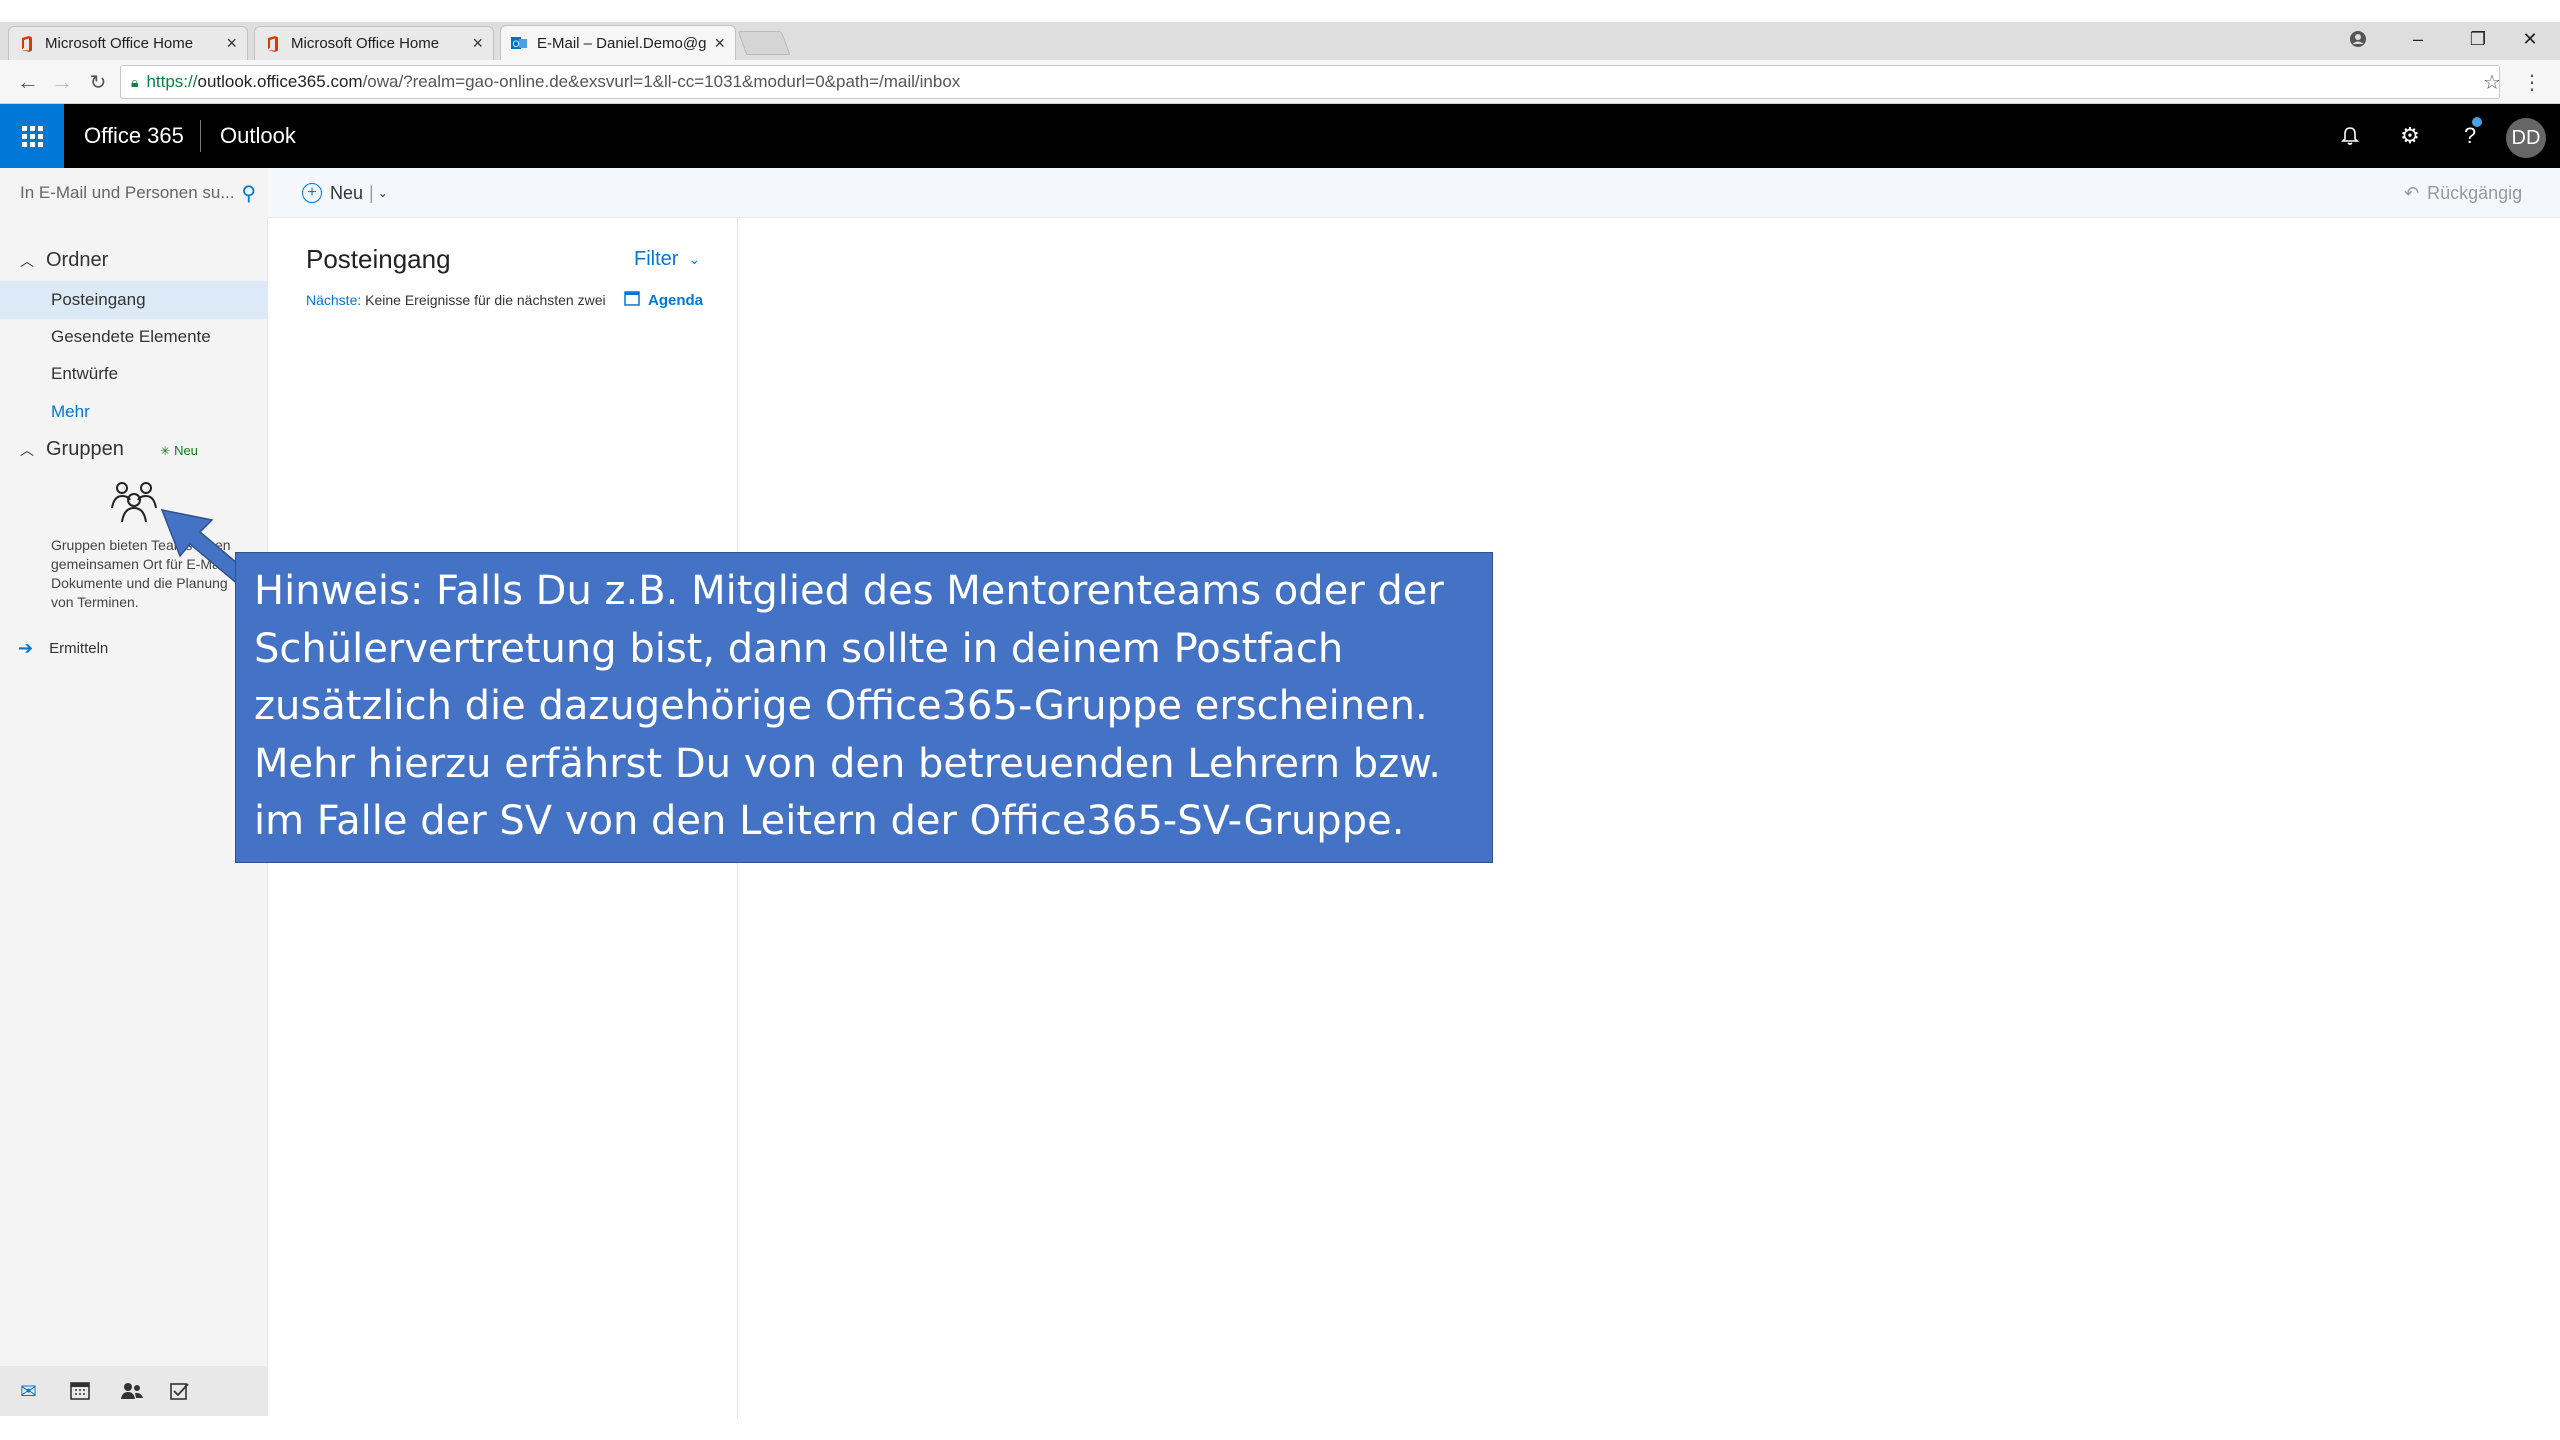 The image size is (2560, 1440). What do you see at coordinates (79, 648) in the screenshot?
I see `discover-label: Ermitteln` at bounding box center [79, 648].